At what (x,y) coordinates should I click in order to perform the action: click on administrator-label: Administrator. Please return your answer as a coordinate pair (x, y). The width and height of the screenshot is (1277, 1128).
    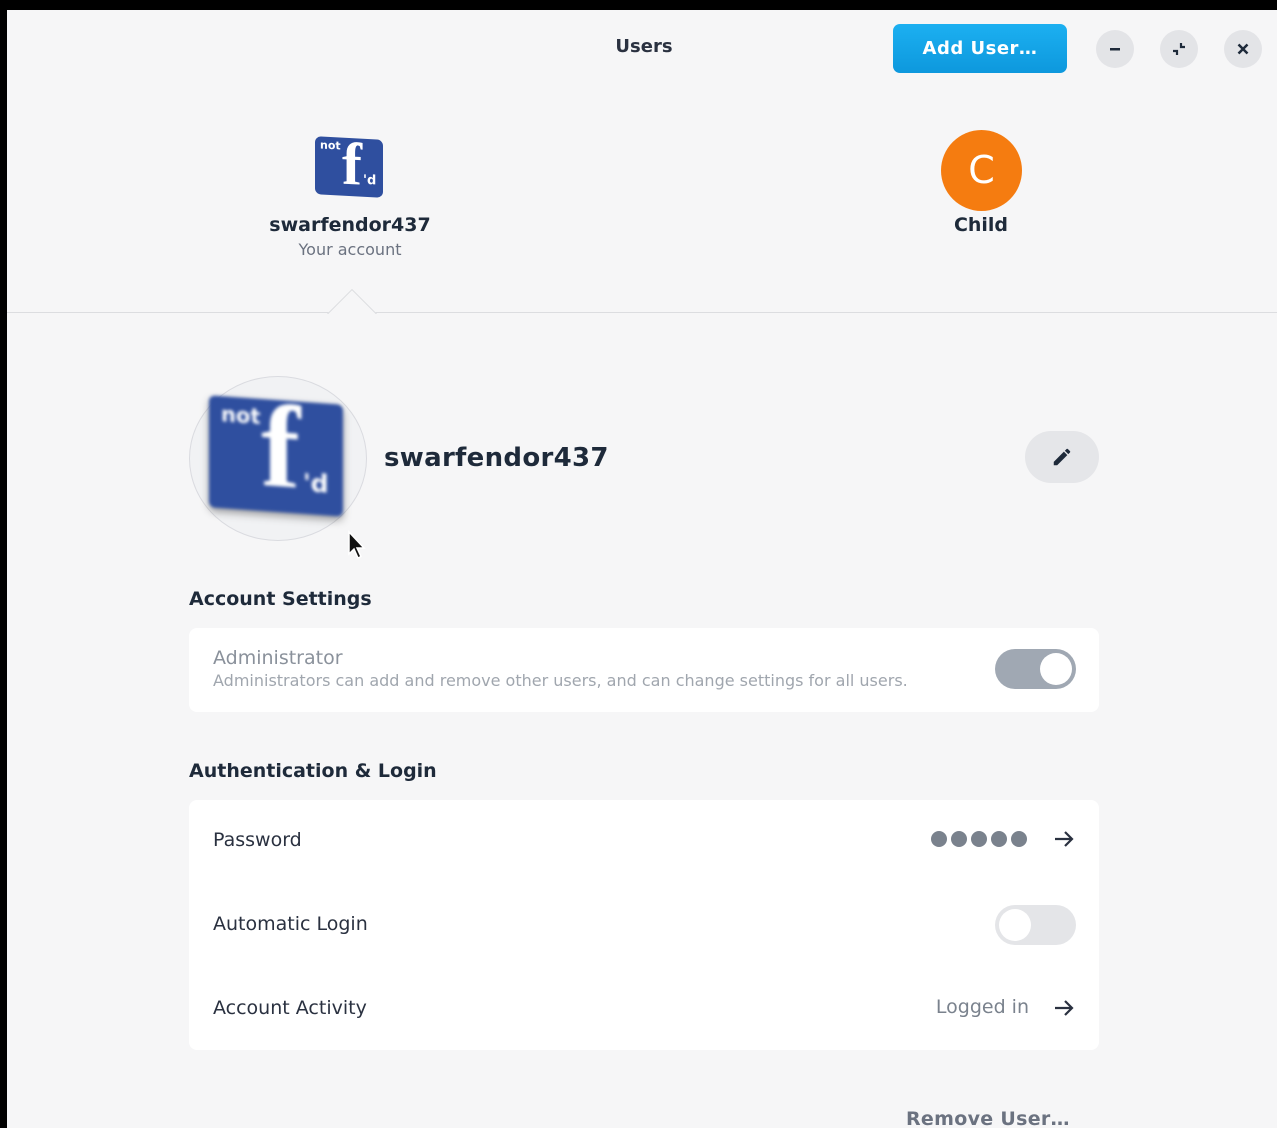
    Looking at the image, I should click on (278, 658).